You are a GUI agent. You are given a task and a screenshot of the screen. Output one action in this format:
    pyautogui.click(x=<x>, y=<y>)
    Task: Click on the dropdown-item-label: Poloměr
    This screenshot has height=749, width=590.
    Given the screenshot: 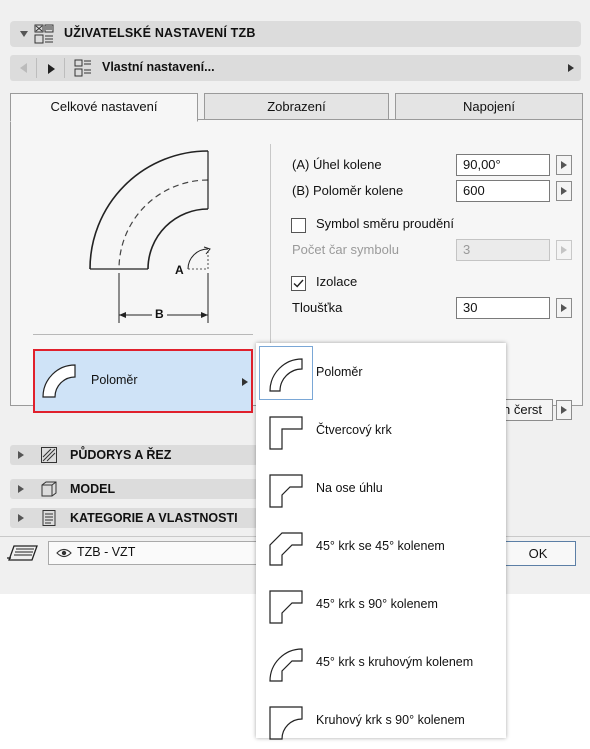 What is the action you would take?
    pyautogui.click(x=339, y=372)
    